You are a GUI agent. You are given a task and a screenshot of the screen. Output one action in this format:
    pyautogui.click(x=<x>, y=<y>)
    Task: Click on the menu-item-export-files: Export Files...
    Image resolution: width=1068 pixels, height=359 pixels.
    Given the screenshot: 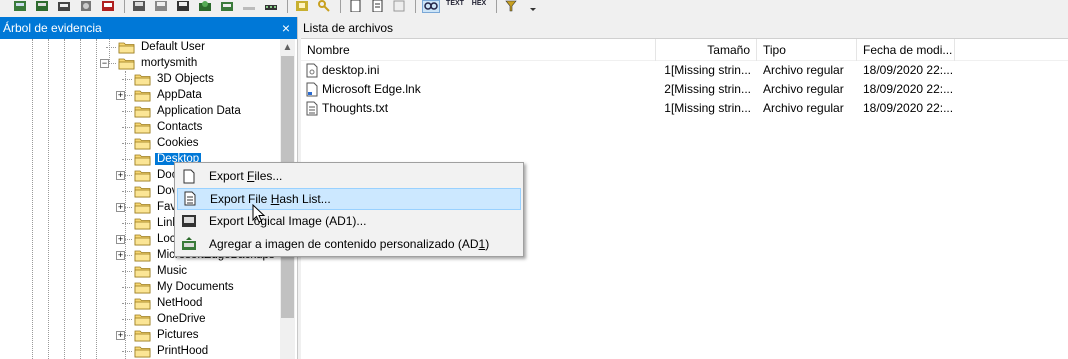 What is the action you would take?
    pyautogui.click(x=349, y=176)
    